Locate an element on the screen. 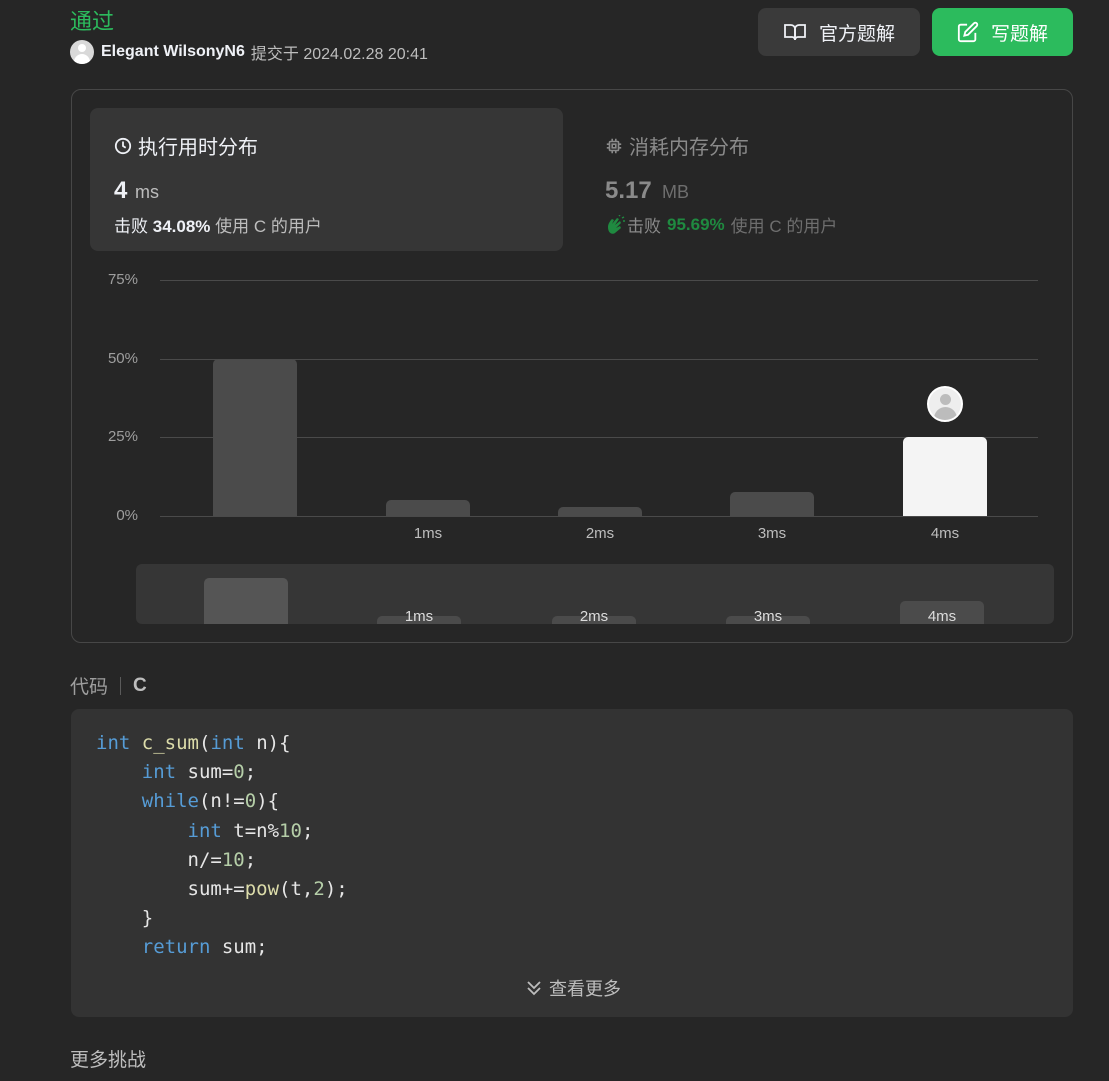 Image resolution: width=1109 pixels, height=1081 pixels. minimap-label: 1ms is located at coordinates (419, 616).